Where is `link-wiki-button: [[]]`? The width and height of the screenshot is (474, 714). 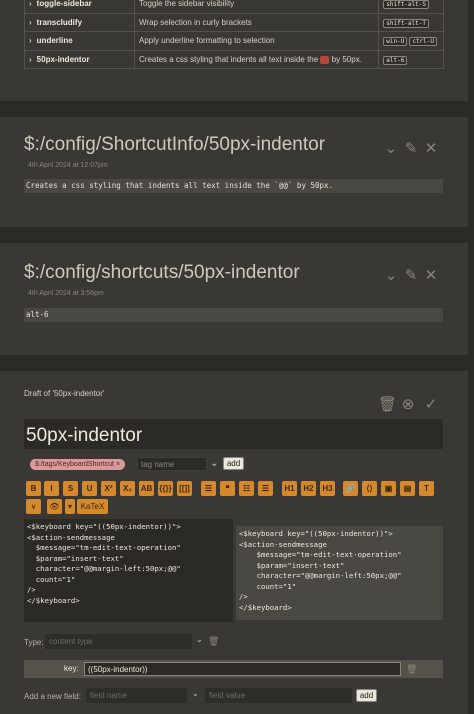 link-wiki-button: [[]] is located at coordinates (184, 488).